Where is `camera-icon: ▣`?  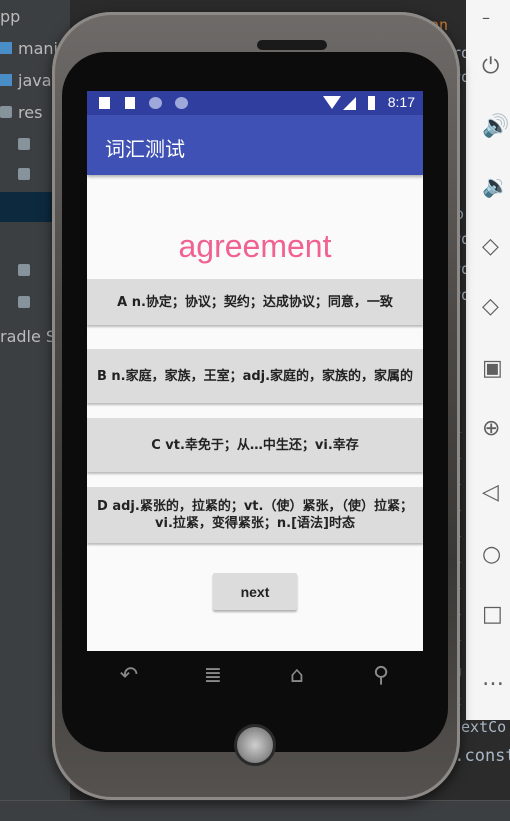
camera-icon: ▣ is located at coordinates (496, 369).